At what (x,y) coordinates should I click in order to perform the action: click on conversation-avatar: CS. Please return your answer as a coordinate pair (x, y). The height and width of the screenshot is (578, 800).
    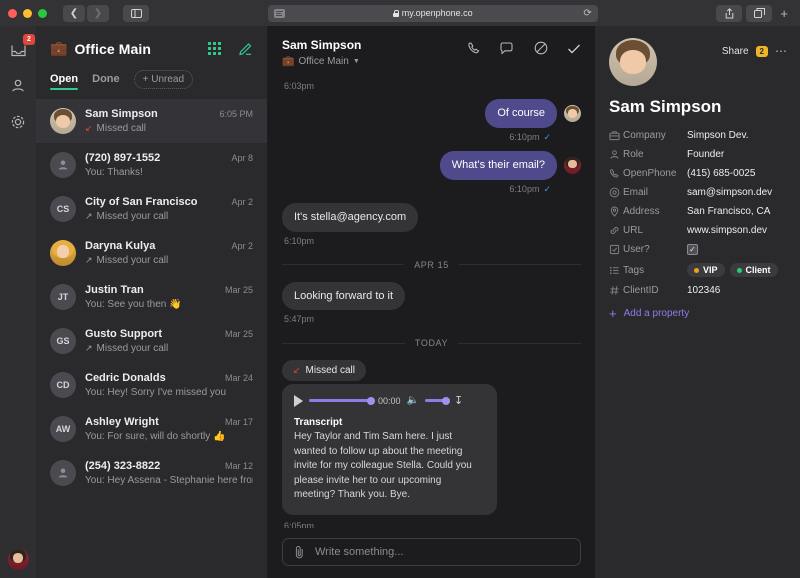
    Looking at the image, I should click on (63, 209).